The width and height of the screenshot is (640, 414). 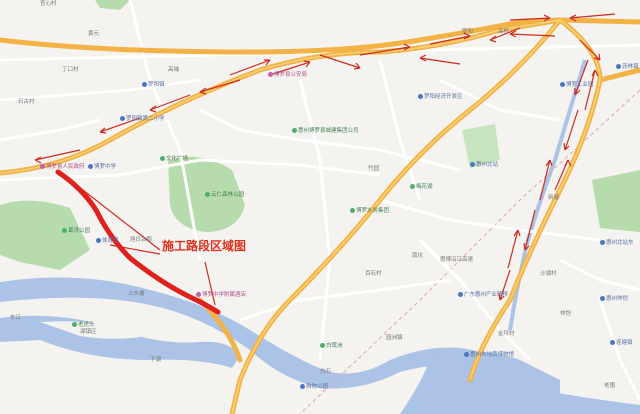 I want to click on highway-east-short, so click(x=618, y=75).